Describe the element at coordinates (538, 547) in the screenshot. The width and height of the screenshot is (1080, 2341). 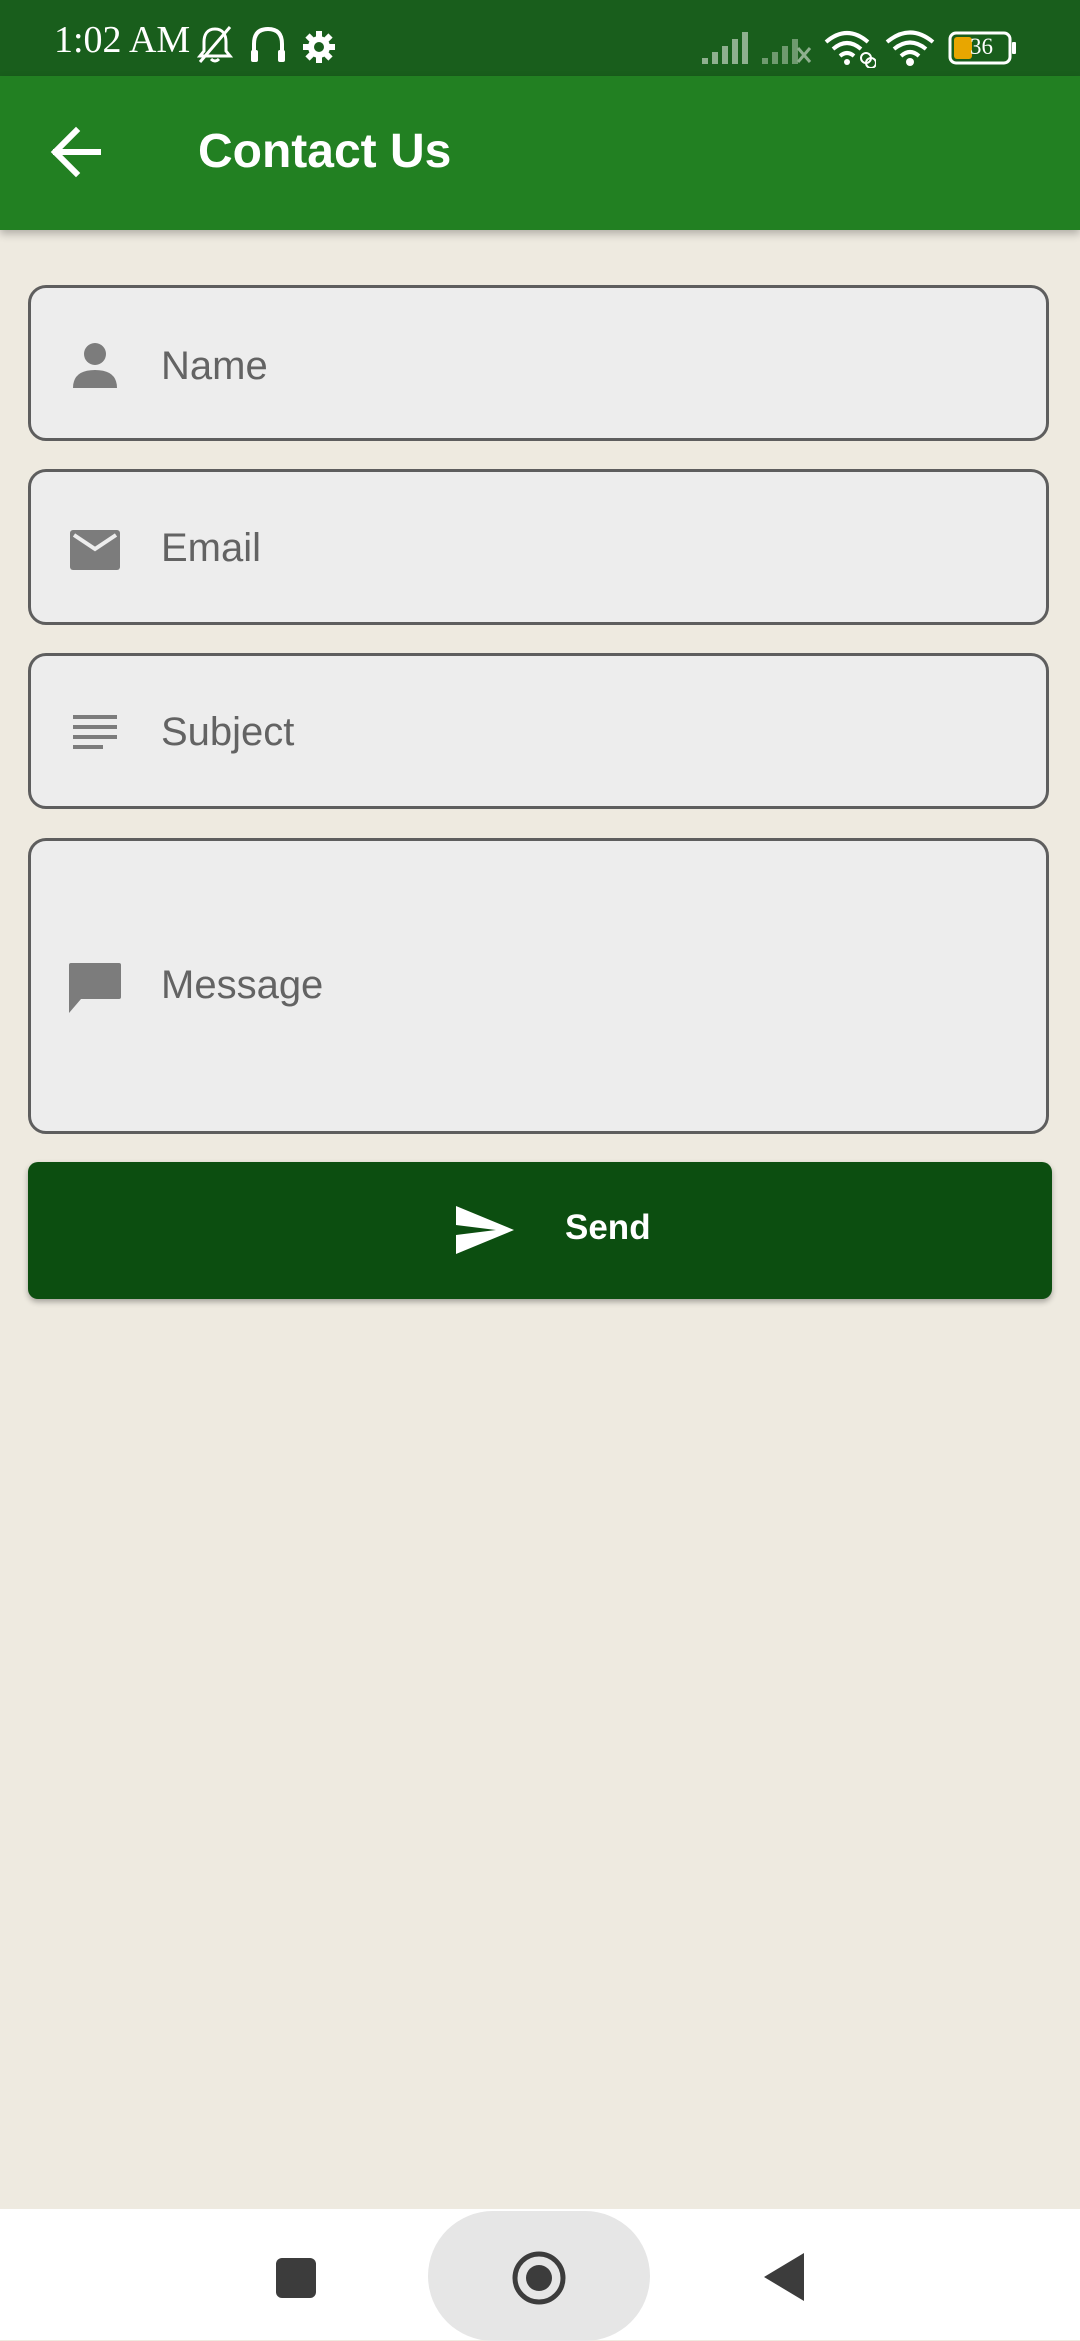
I see `email-field: Email` at that location.